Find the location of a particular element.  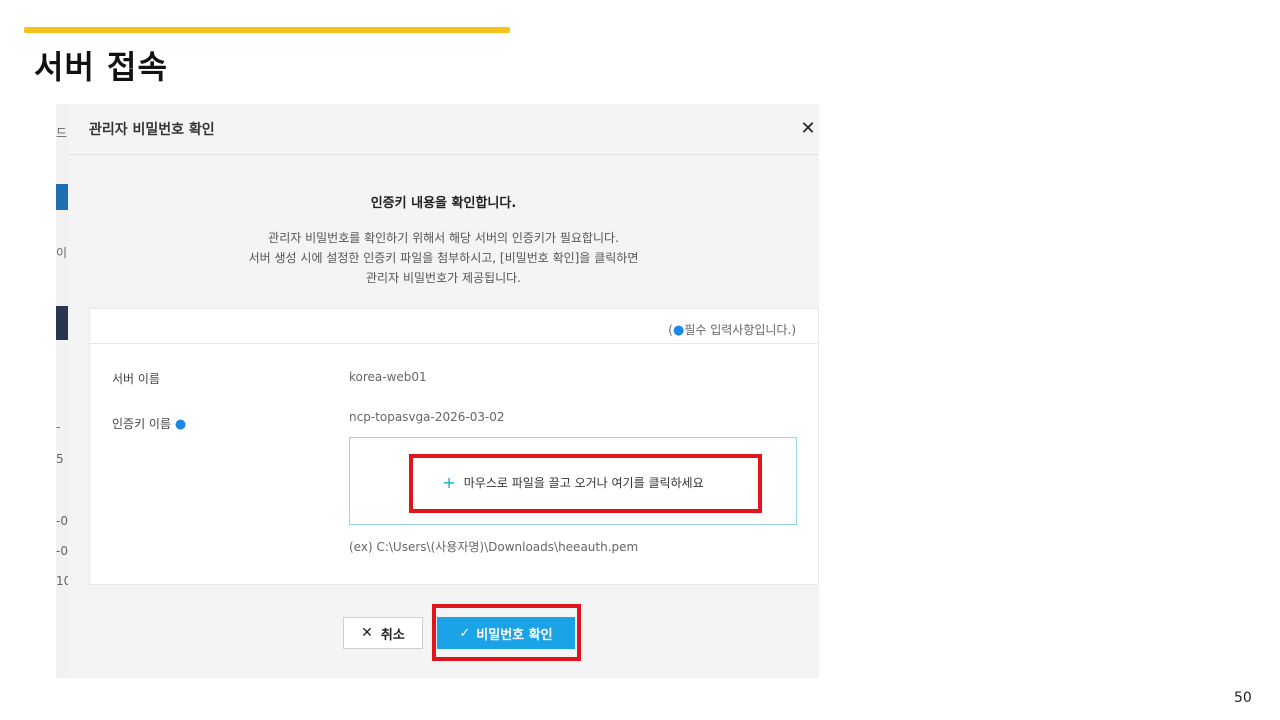

confirm-password-button: ✓ 비밀번호 확인 is located at coordinates (506, 633).